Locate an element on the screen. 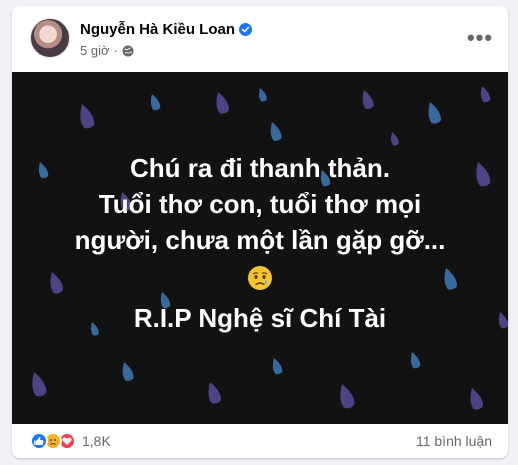 This screenshot has width=518, height=465. emoji-line is located at coordinates (260, 278).